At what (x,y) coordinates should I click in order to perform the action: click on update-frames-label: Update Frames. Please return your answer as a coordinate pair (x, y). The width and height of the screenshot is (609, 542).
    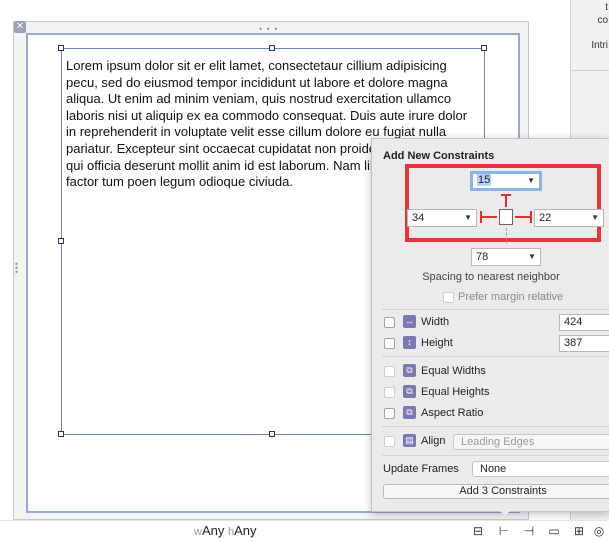
    Looking at the image, I should click on (421, 469).